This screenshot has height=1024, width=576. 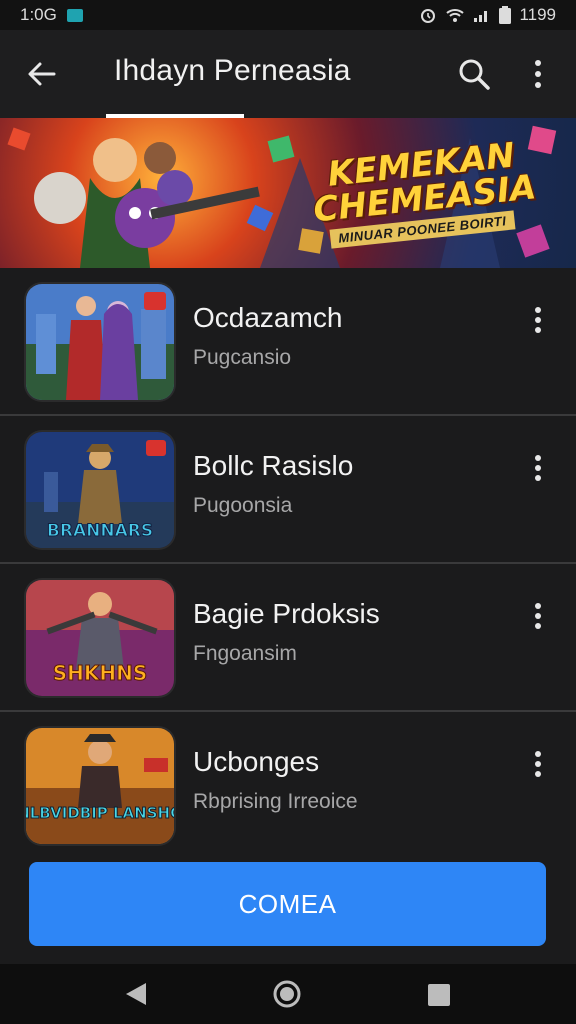 What do you see at coordinates (243, 505) in the screenshot?
I see `item-subtitle: Pugoonsia` at bounding box center [243, 505].